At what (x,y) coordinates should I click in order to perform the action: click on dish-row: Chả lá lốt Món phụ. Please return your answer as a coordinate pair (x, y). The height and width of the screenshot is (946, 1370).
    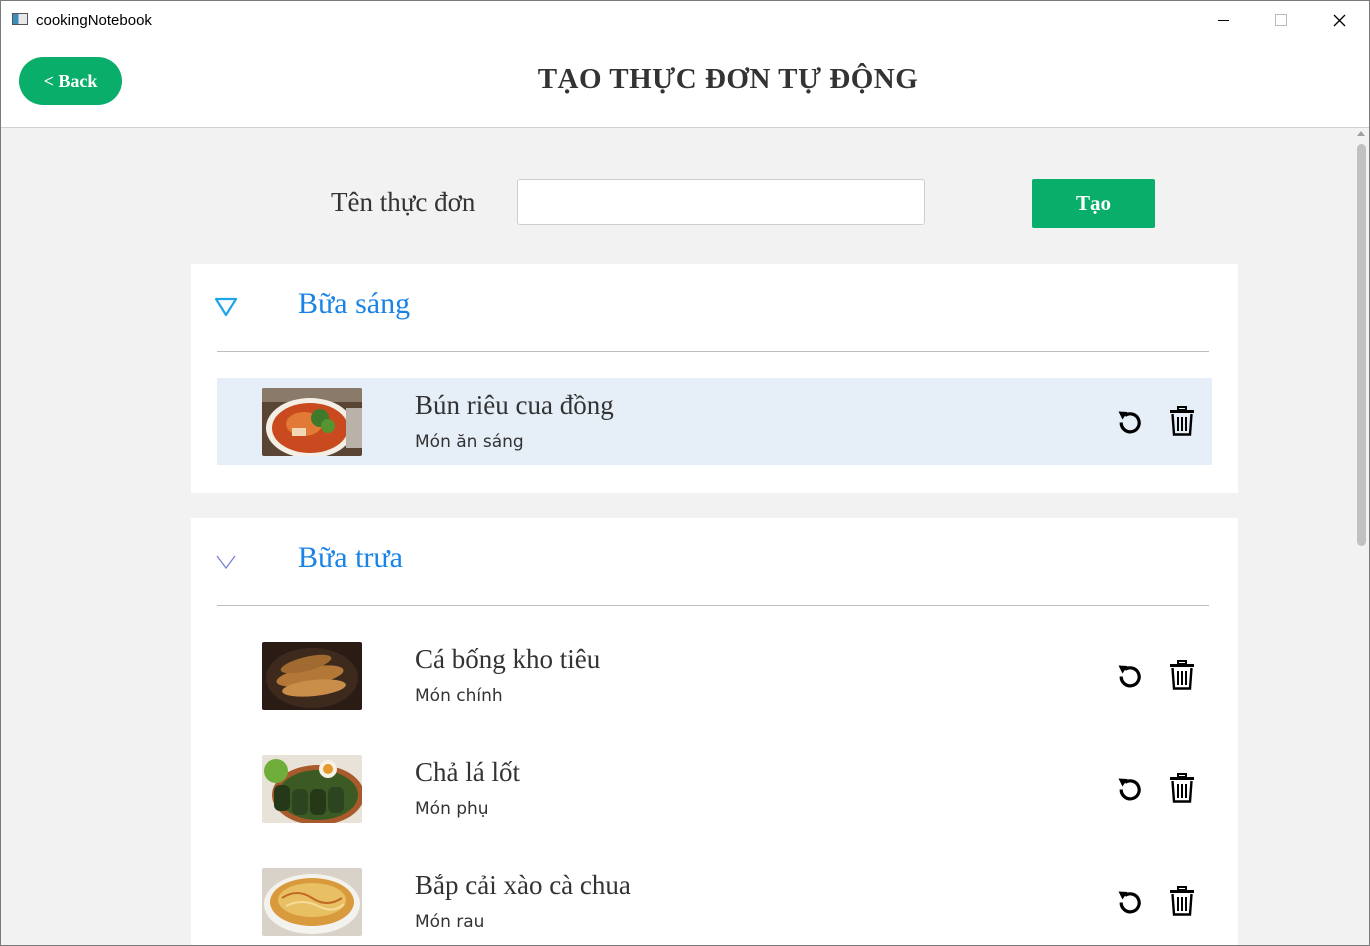
    Looking at the image, I should click on (714, 788).